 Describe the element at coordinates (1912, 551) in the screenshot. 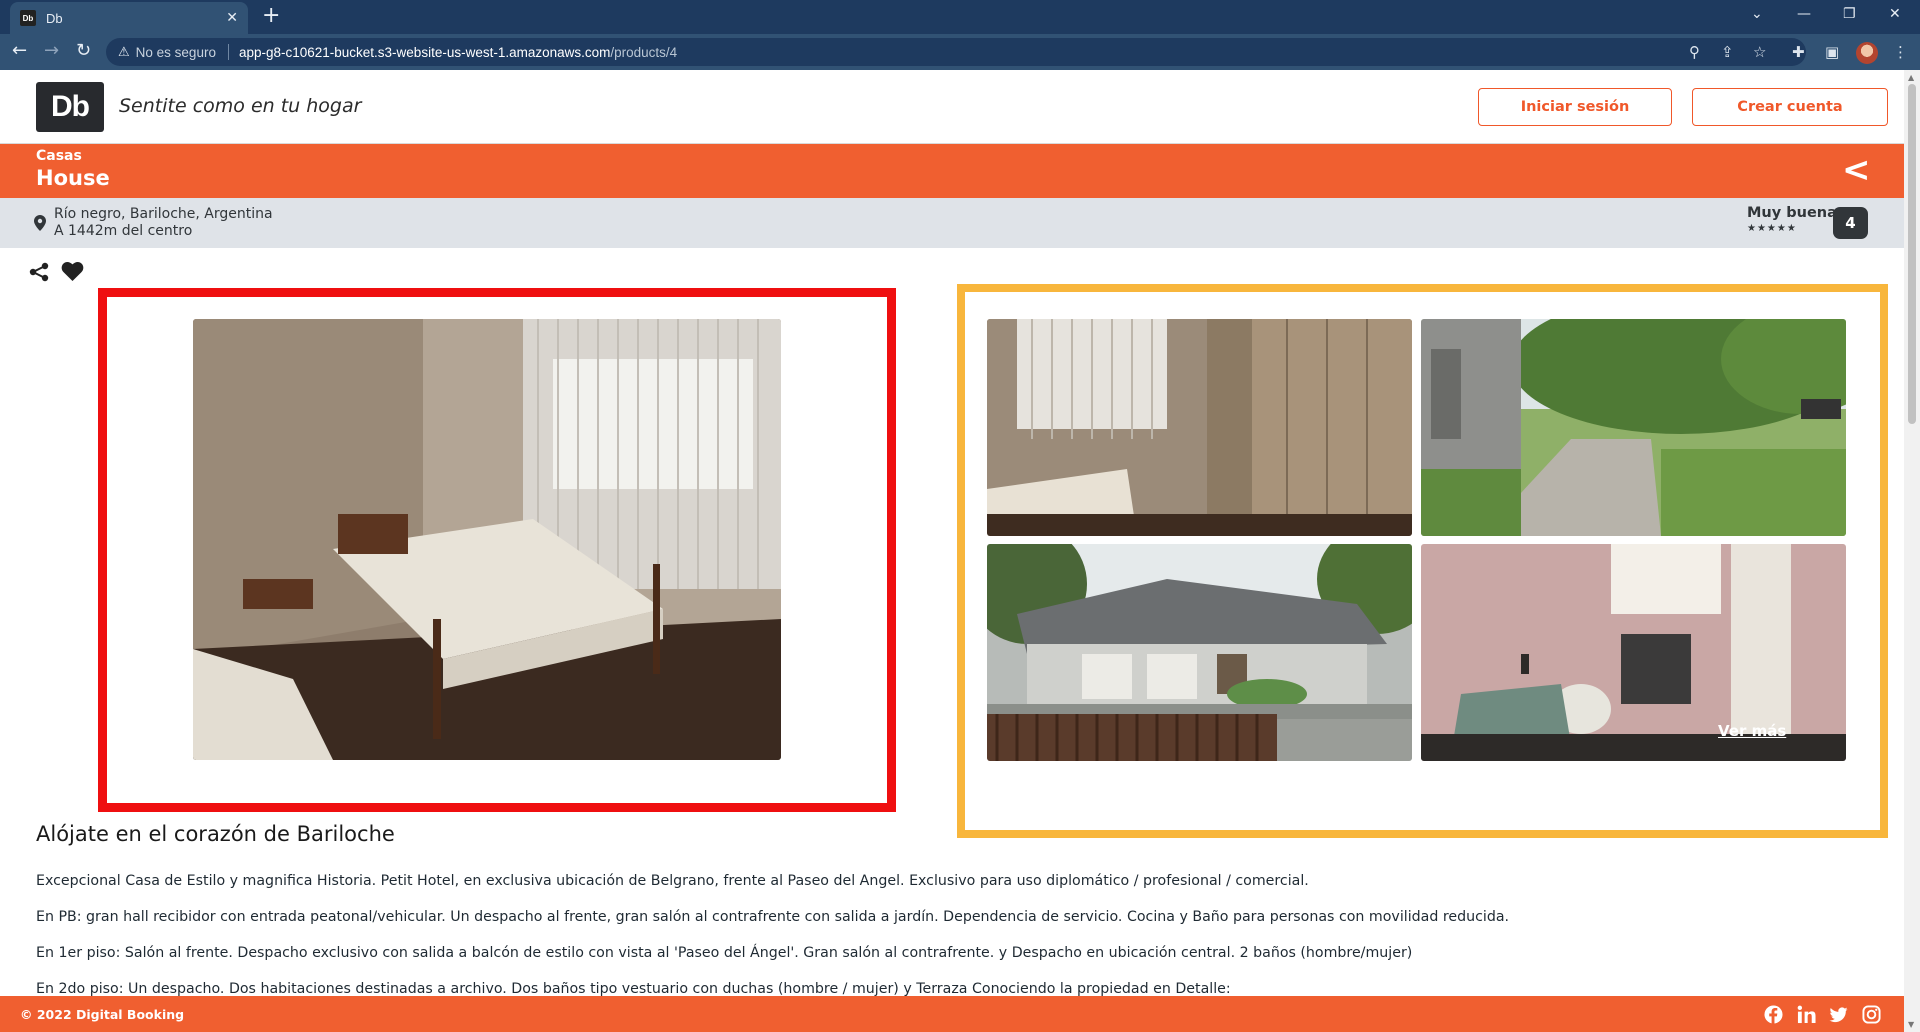

I see `page-scrollbar: ▲ ▼` at that location.